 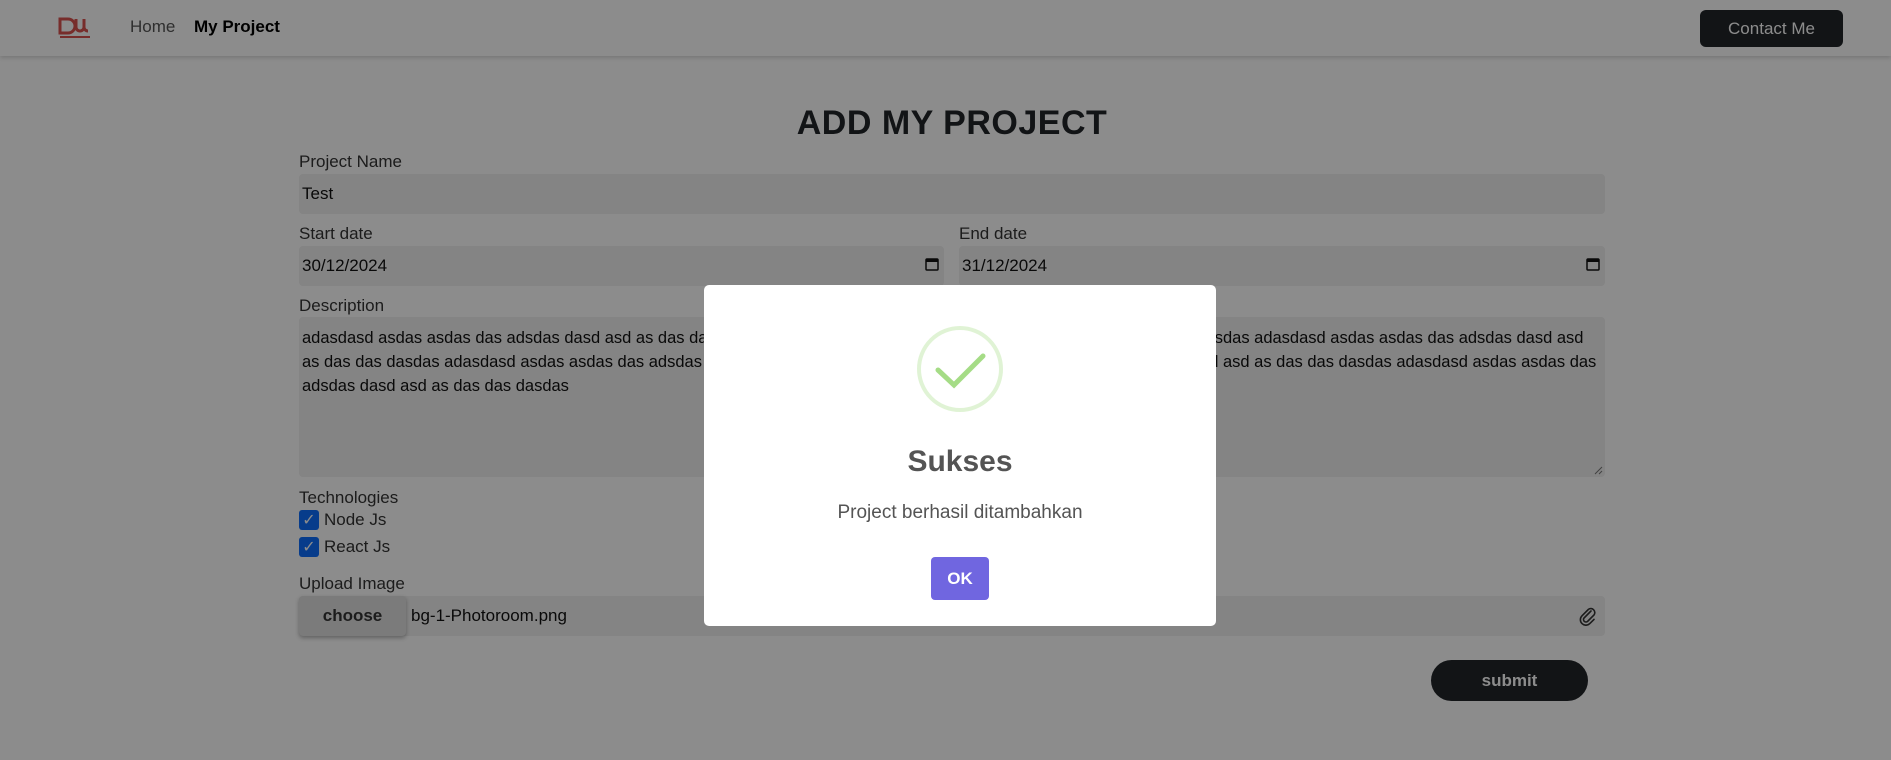 What do you see at coordinates (960, 578) in the screenshot?
I see `ok-button: OK` at bounding box center [960, 578].